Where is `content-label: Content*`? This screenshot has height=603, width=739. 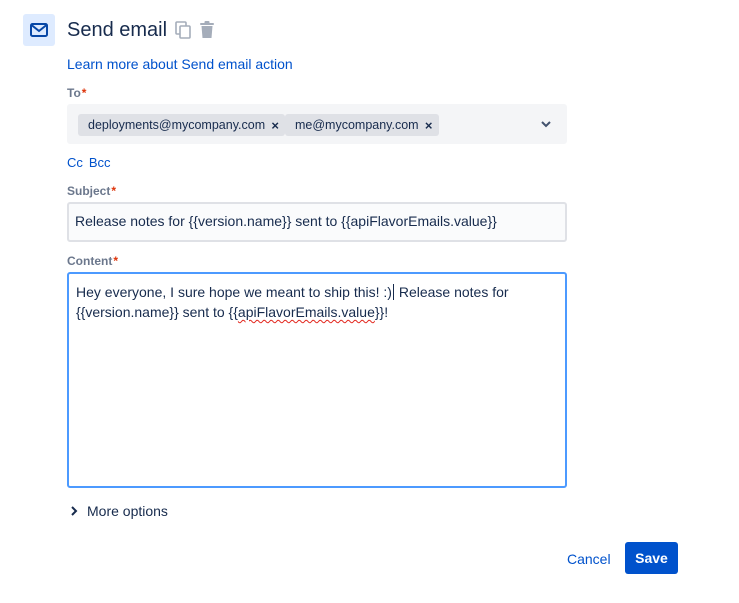 content-label: Content* is located at coordinates (92, 261).